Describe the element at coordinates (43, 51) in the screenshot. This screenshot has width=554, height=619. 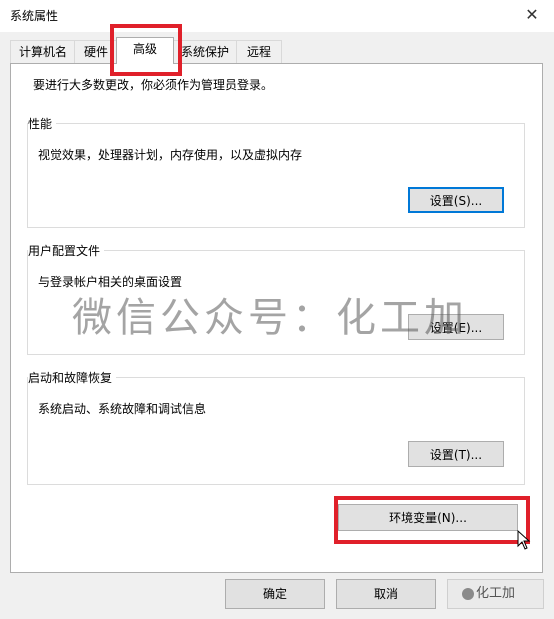
I see `tab-computer-name: 计算机名` at that location.